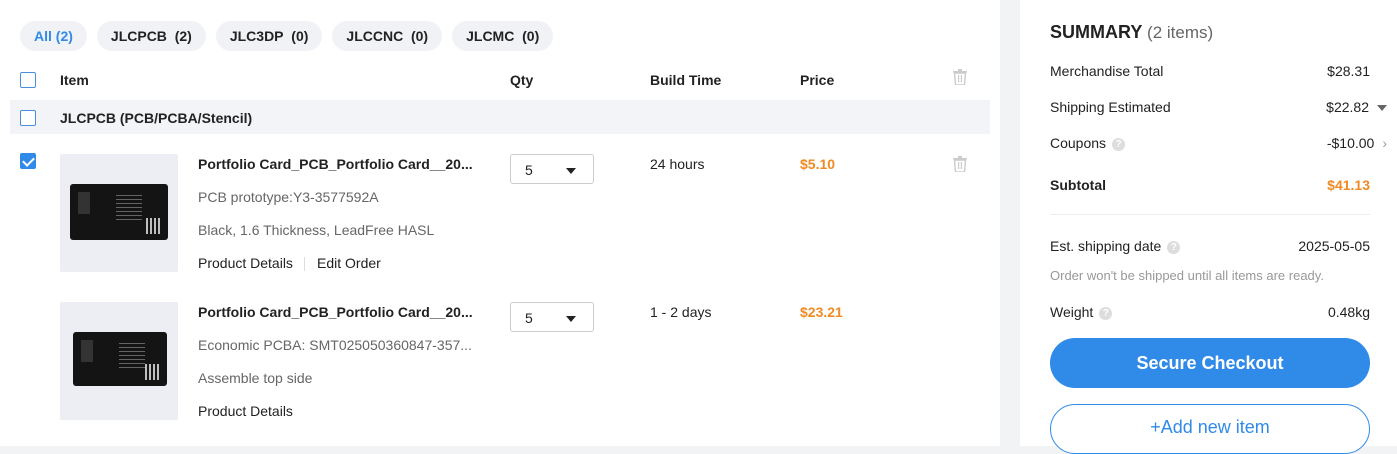 The width and height of the screenshot is (1397, 454). Describe the element at coordinates (349, 263) in the screenshot. I see `edit-order-link: Edit Order` at that location.